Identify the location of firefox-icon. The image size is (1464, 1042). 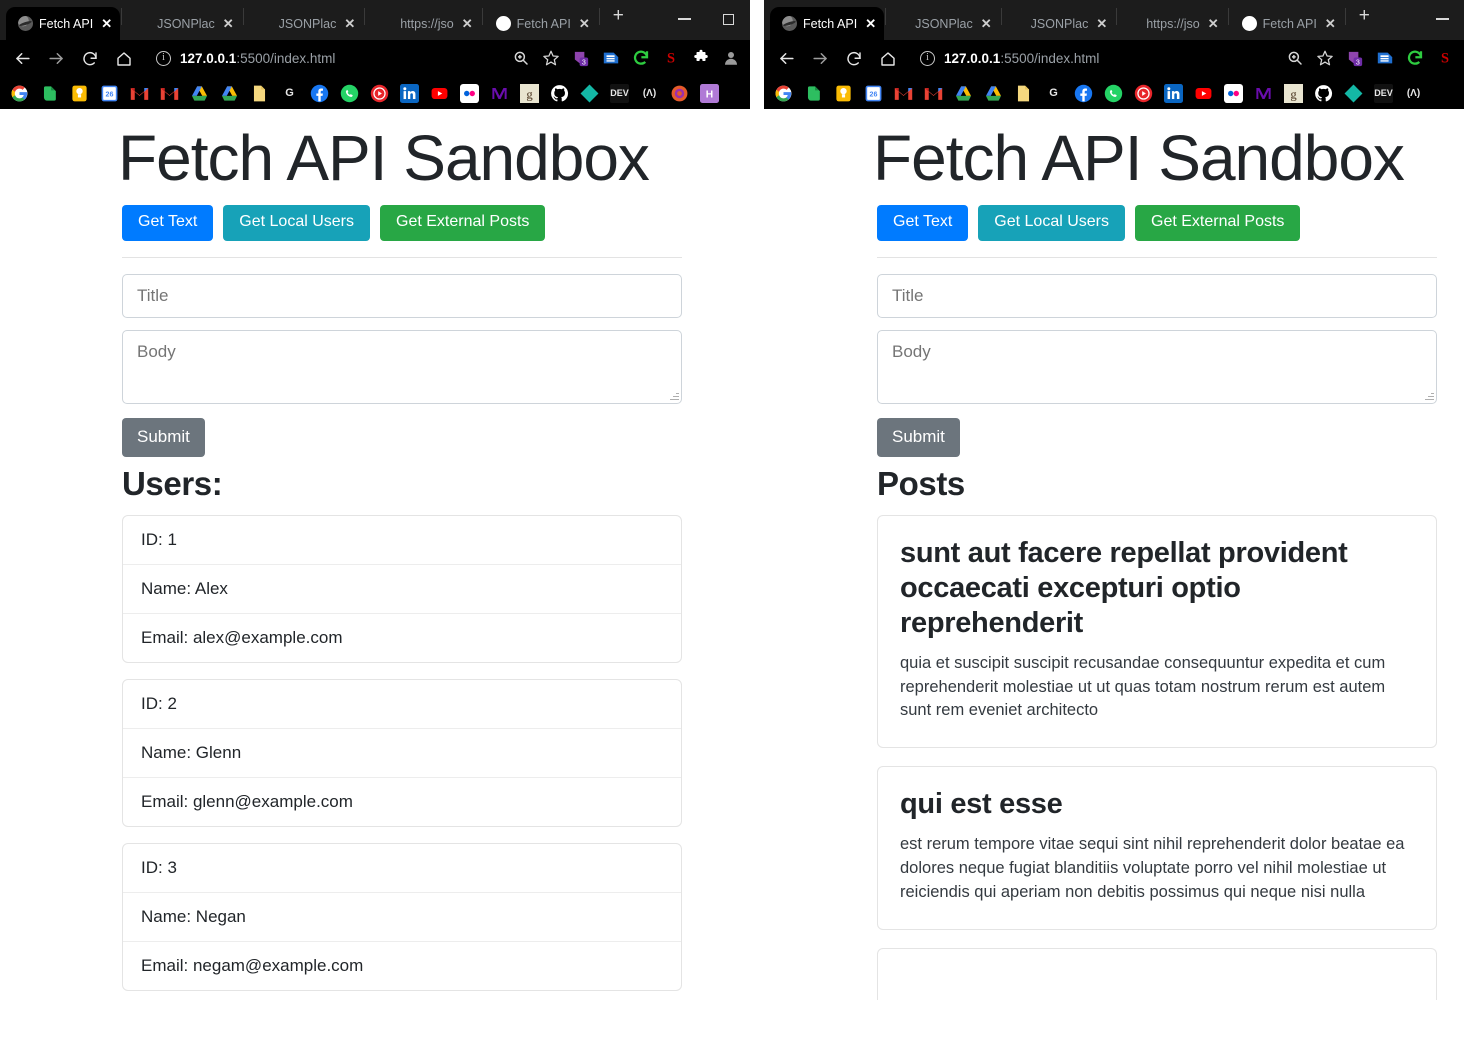
(679, 93).